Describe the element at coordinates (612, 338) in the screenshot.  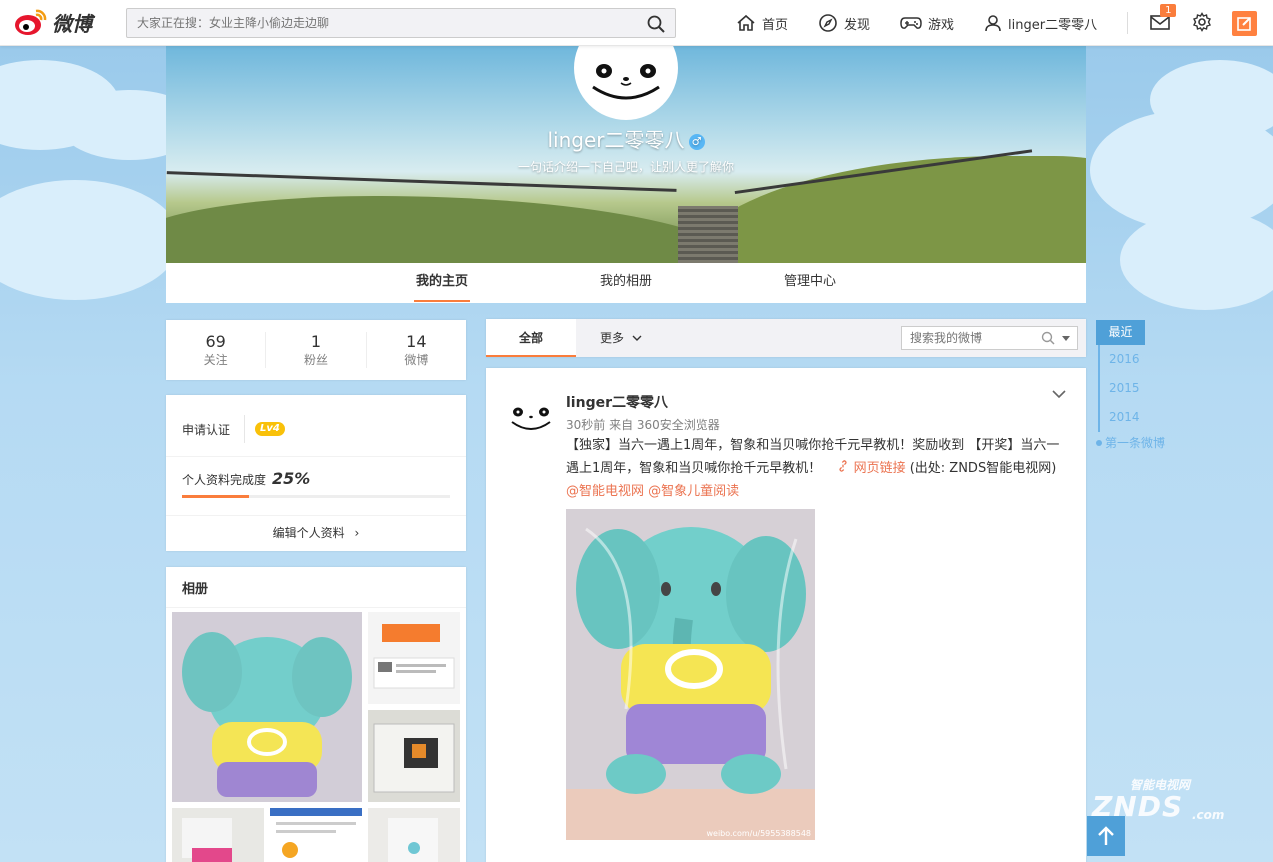
I see `feed-tab-more-label: 更多` at that location.